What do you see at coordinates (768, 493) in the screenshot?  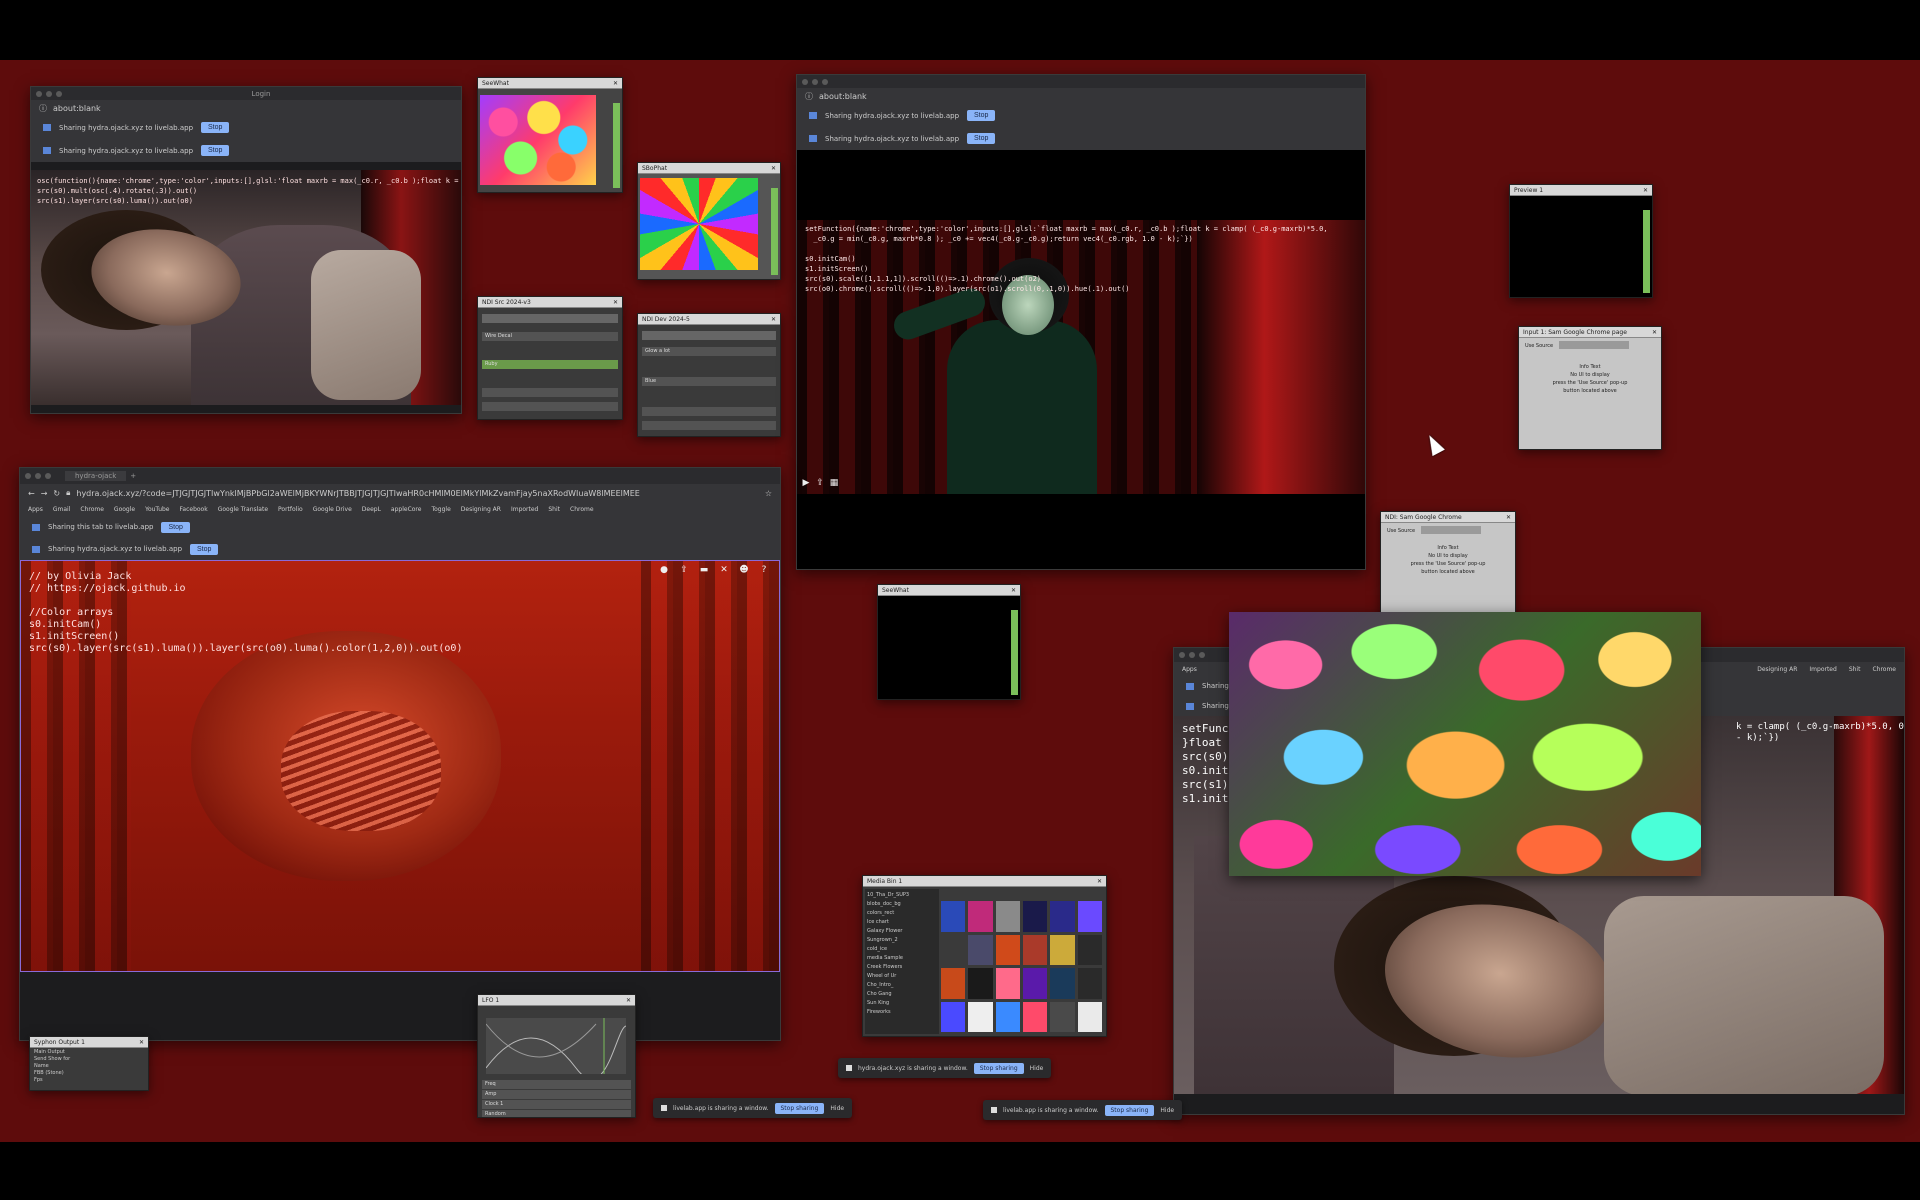 I see `star-icon: ☆` at bounding box center [768, 493].